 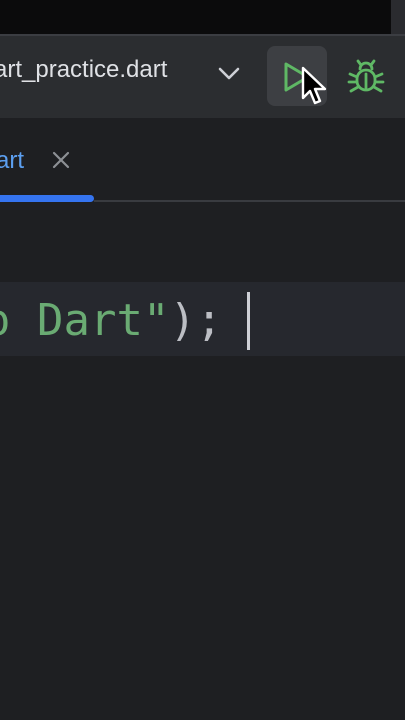 I want to click on text-caret, so click(x=248, y=321).